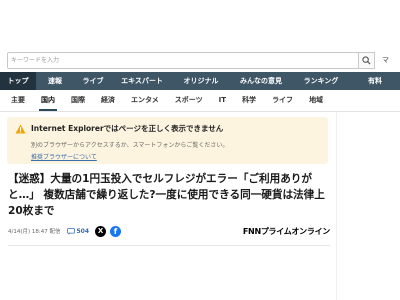 This screenshot has height=300, width=400. Describe the element at coordinates (20, 128) in the screenshot. I see `warning-icon` at that location.